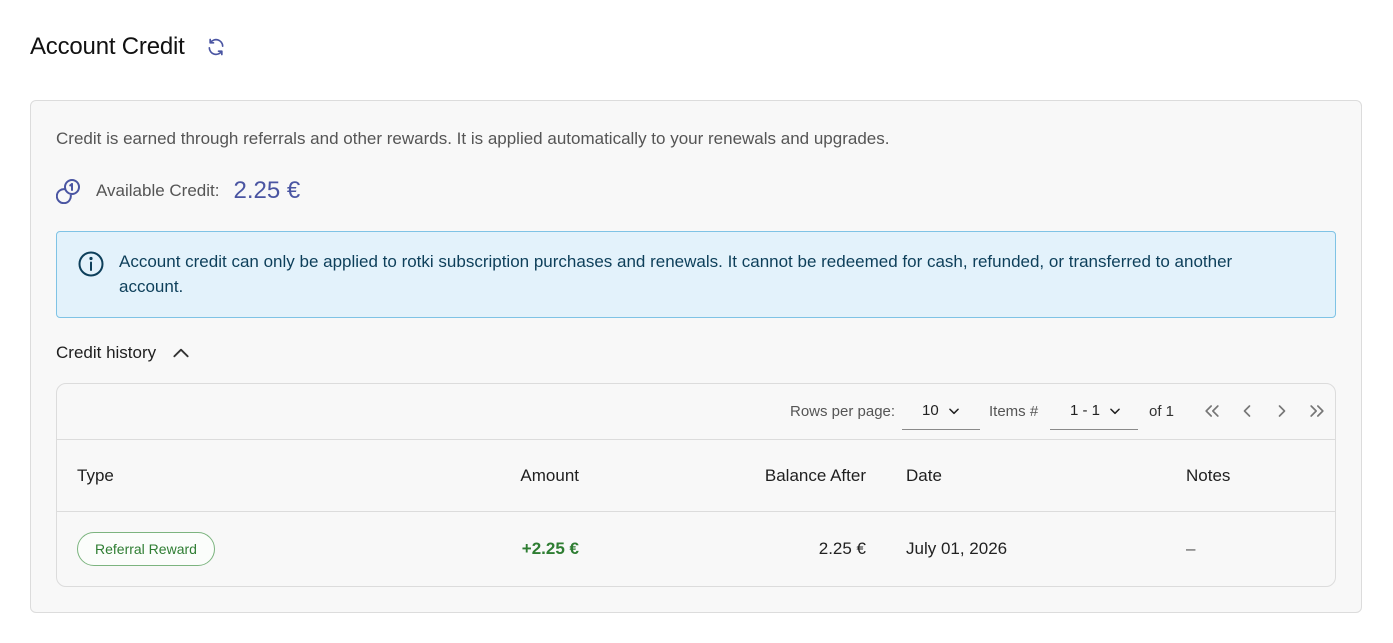 The height and width of the screenshot is (643, 1393). I want to click on chevrons-right-icon, so click(1317, 411).